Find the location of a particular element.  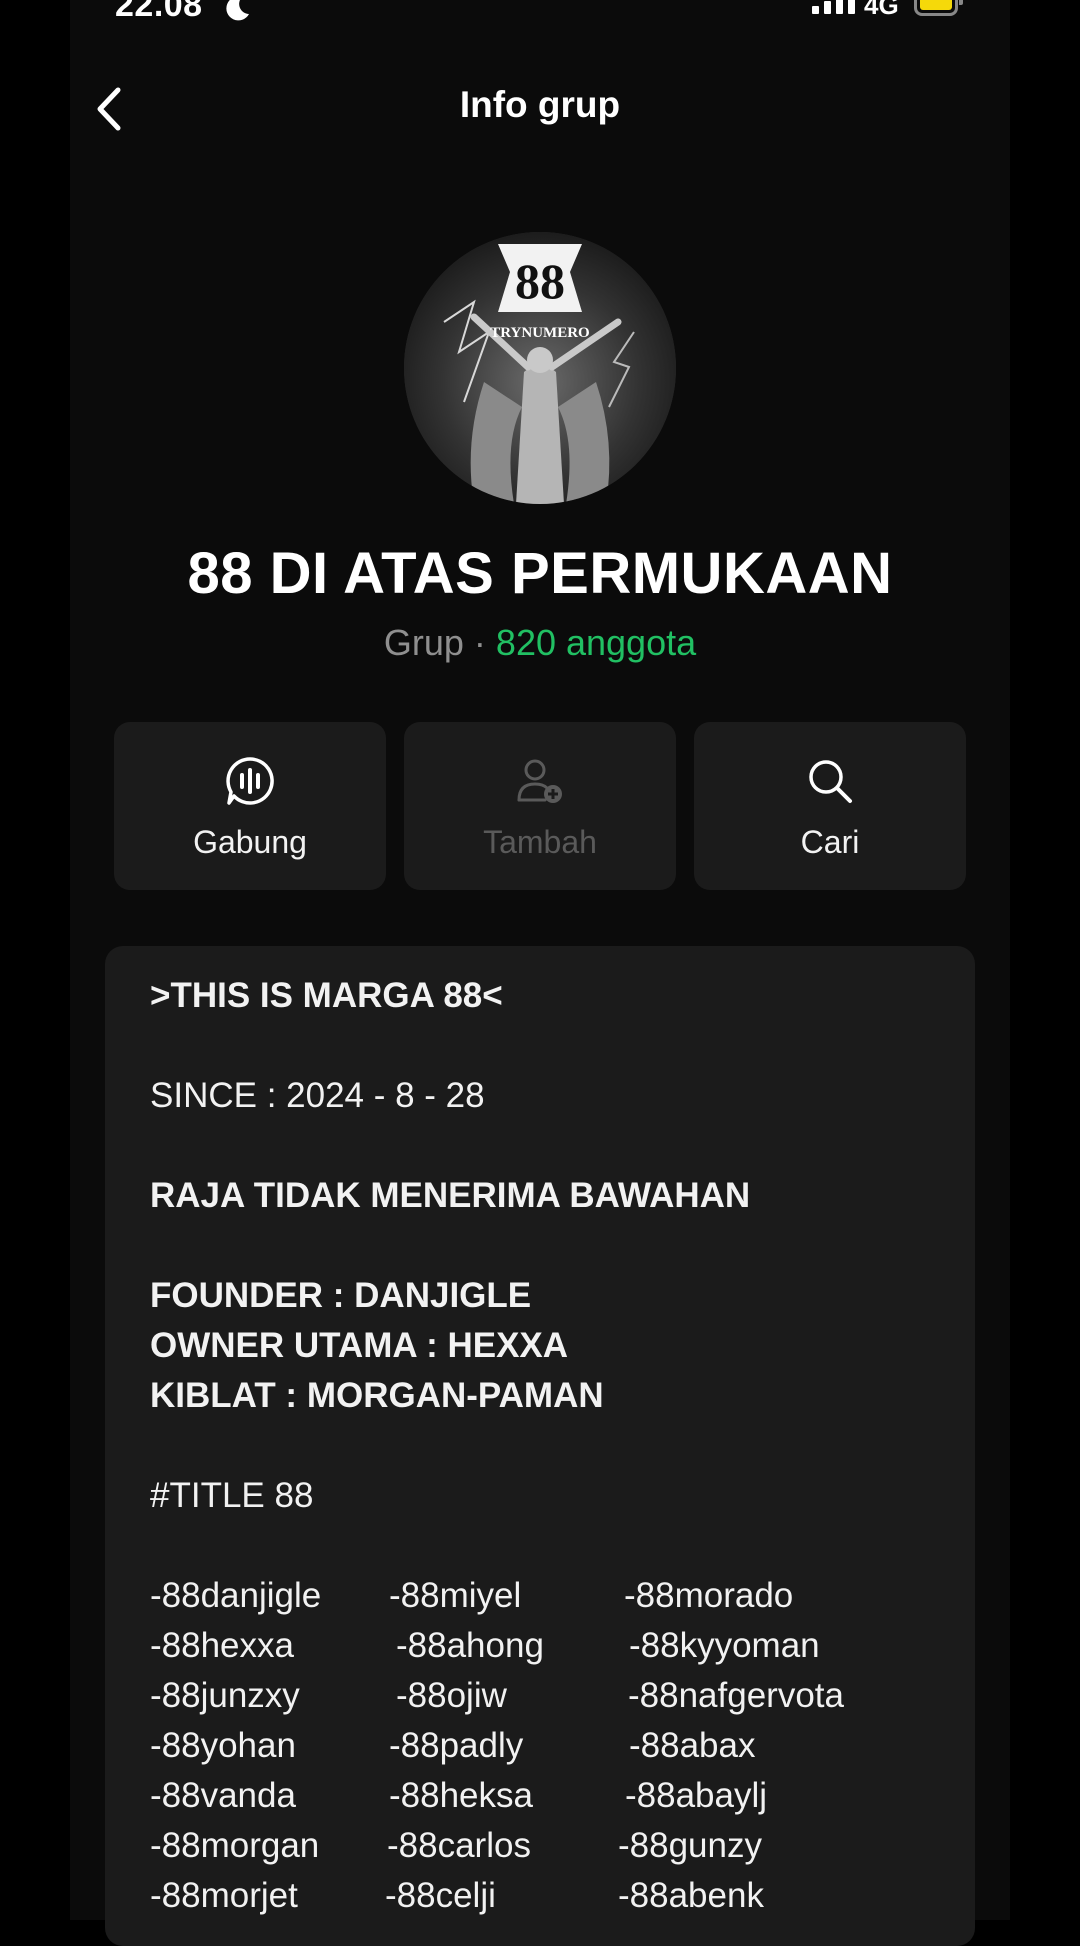

avatar-logo-text: 88 is located at coordinates (540, 281).